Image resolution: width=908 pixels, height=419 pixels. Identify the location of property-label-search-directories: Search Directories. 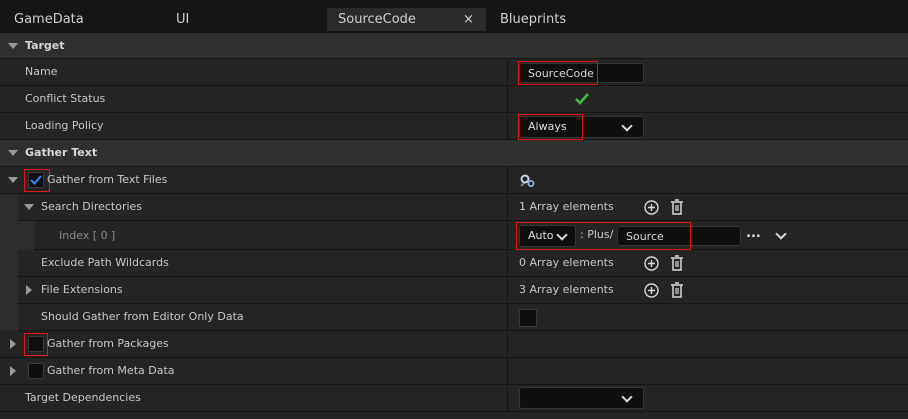
(92, 206).